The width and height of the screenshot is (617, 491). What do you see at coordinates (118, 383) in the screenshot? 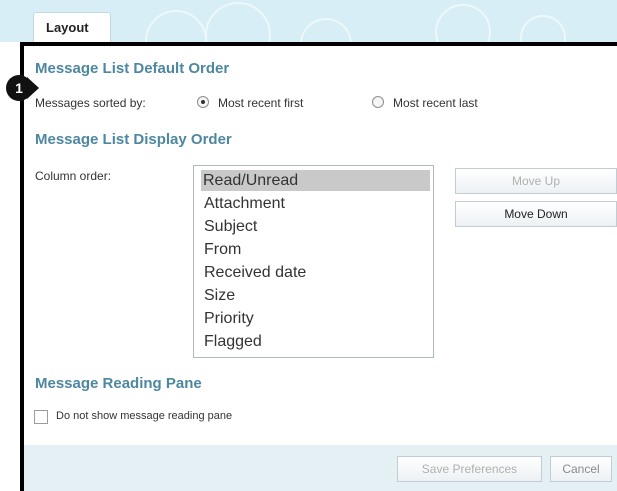
I see `section-title-reading-pane: Message Reading Pane` at bounding box center [118, 383].